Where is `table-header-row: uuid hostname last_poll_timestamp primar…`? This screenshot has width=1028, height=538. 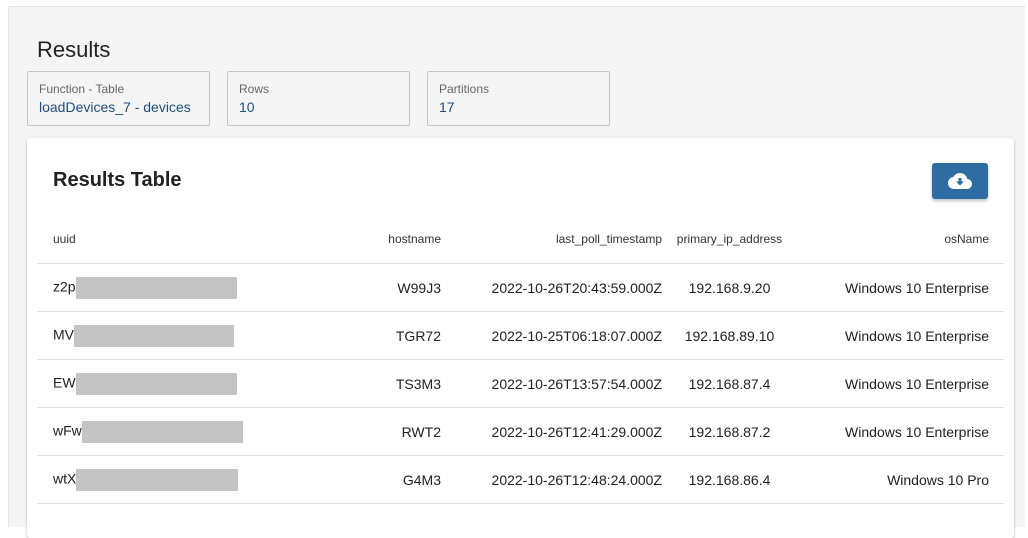
table-header-row: uuid hostname last_poll_timestamp primar… is located at coordinates (520, 239).